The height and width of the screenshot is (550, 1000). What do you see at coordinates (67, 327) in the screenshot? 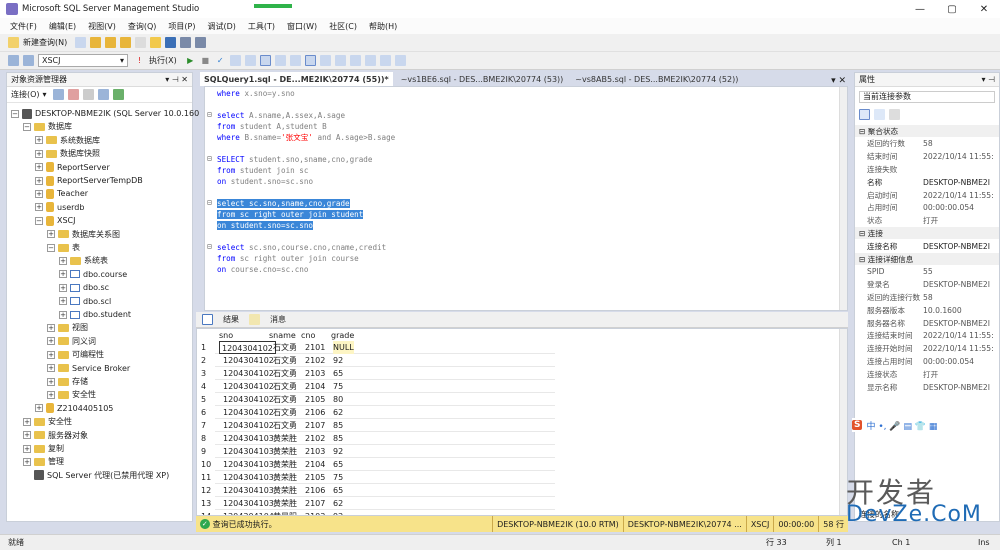
I see `tree-node: + 视图` at bounding box center [67, 327].